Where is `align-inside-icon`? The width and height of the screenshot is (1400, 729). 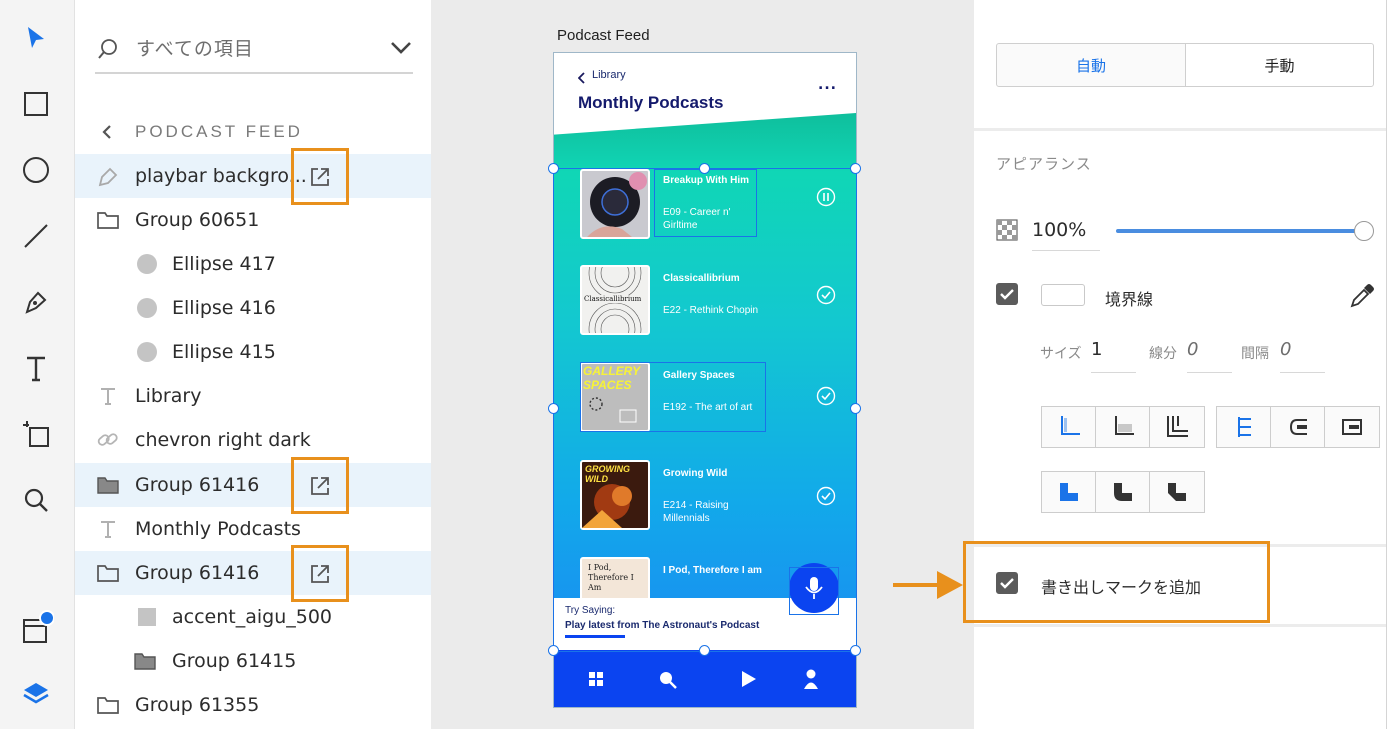
align-inside-icon is located at coordinates (1244, 427).